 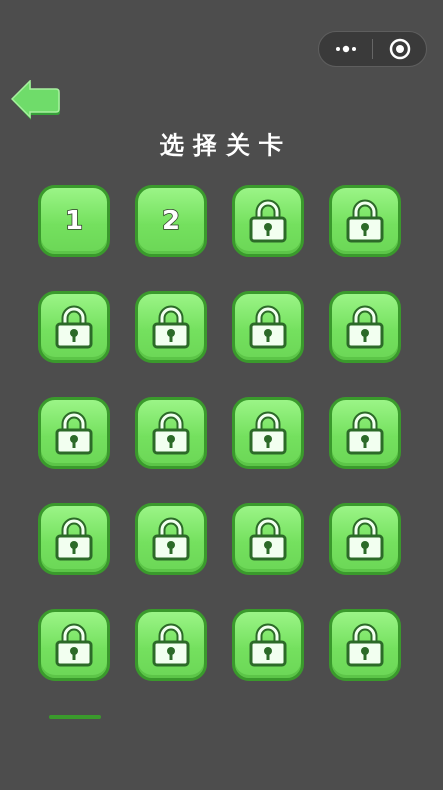 What do you see at coordinates (345, 49) in the screenshot?
I see `more-icon` at bounding box center [345, 49].